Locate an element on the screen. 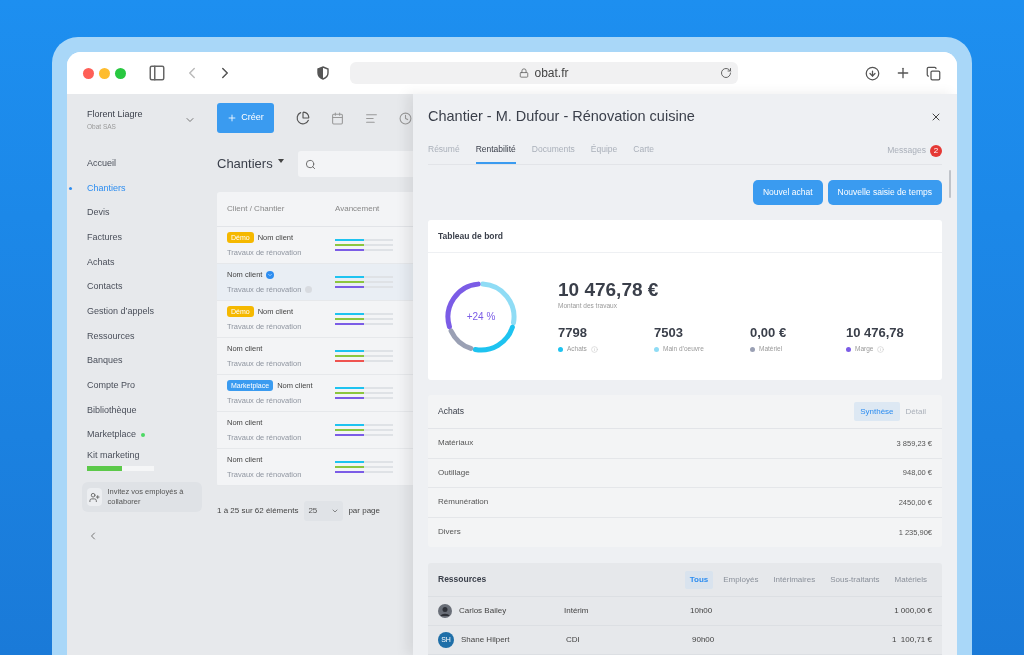  expand-icon is located at coordinates (270, 274).